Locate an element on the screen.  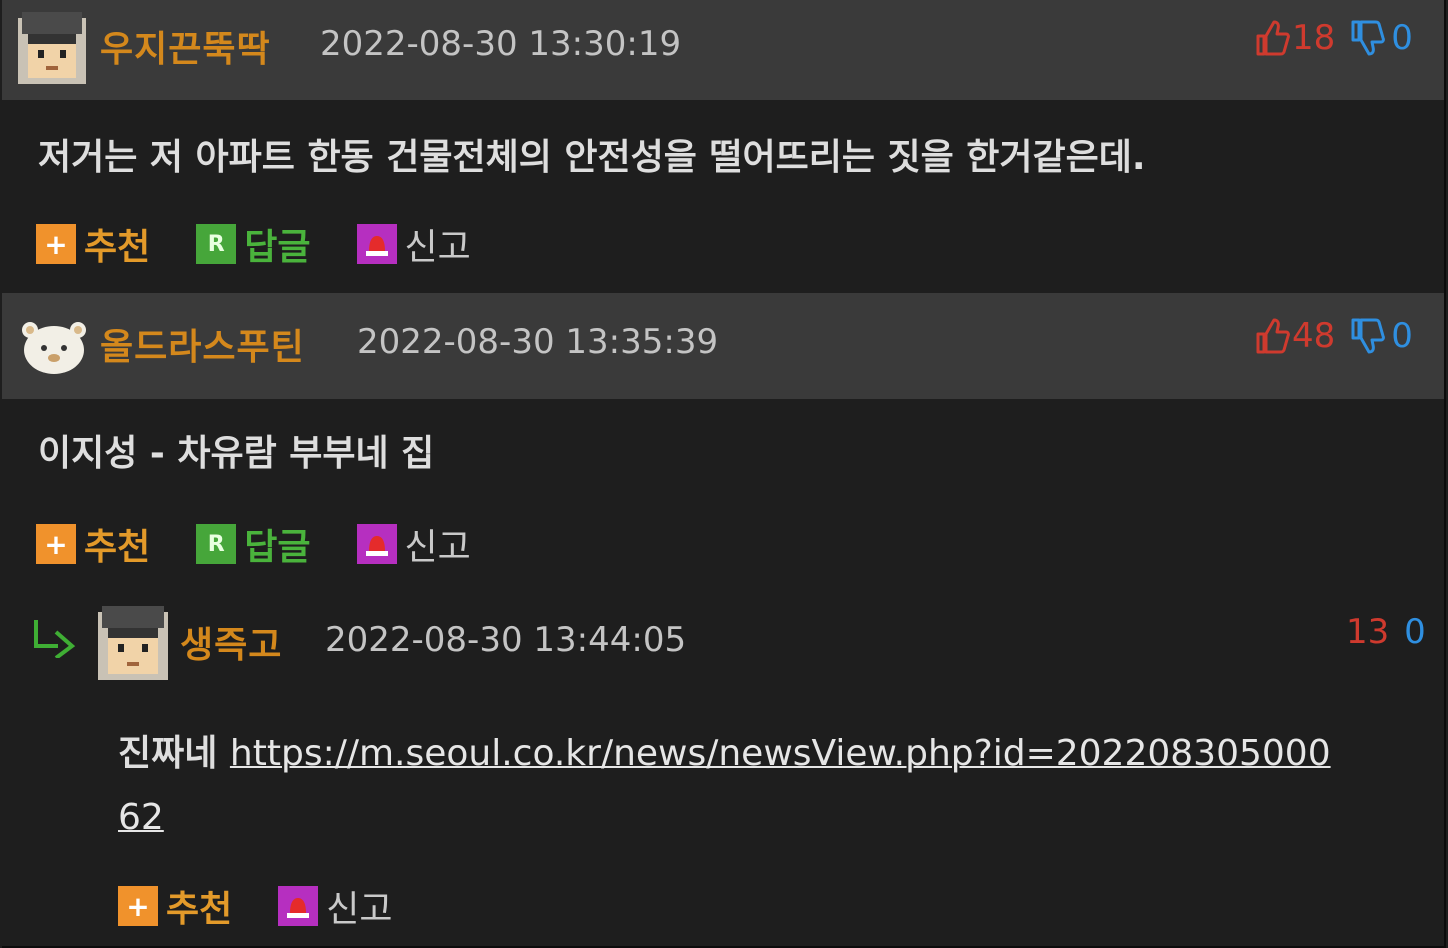
vote-counter: 48 0 is located at coordinates (1332, 336).